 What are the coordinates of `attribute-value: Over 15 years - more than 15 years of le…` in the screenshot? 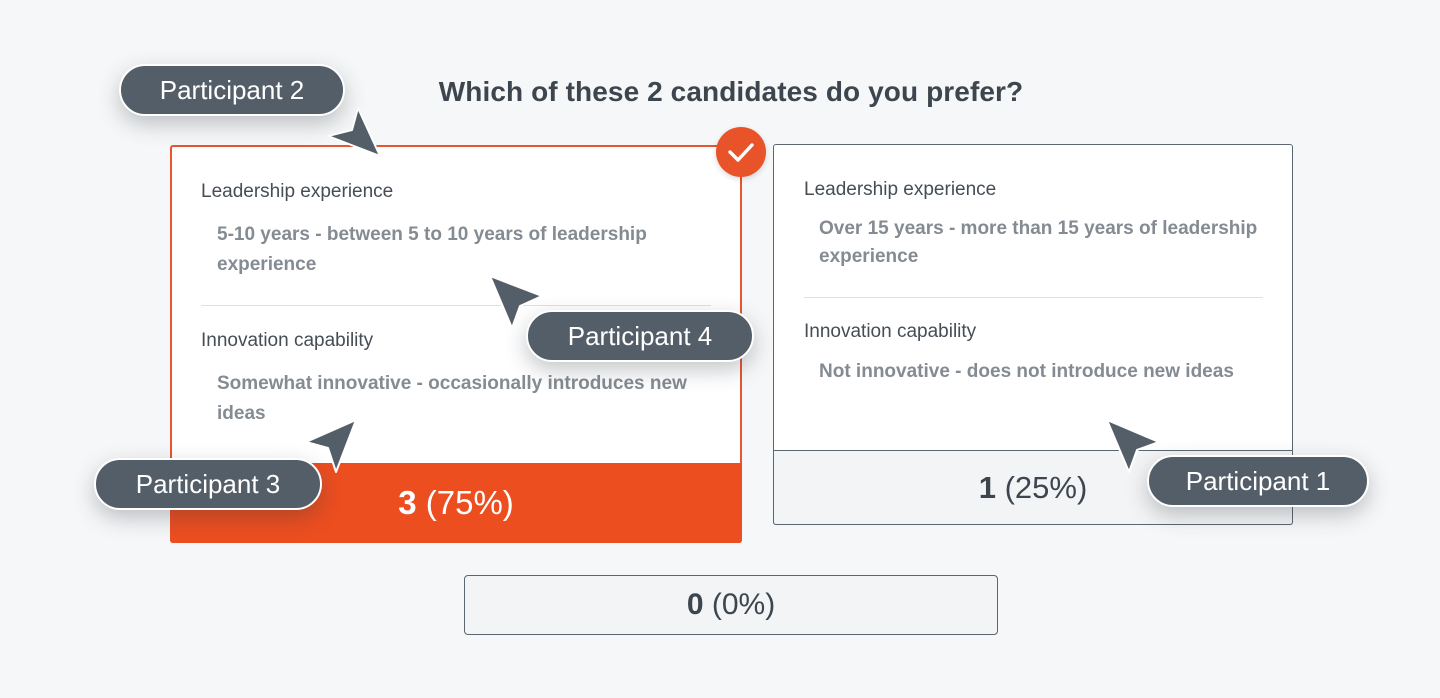 It's located at (1038, 242).